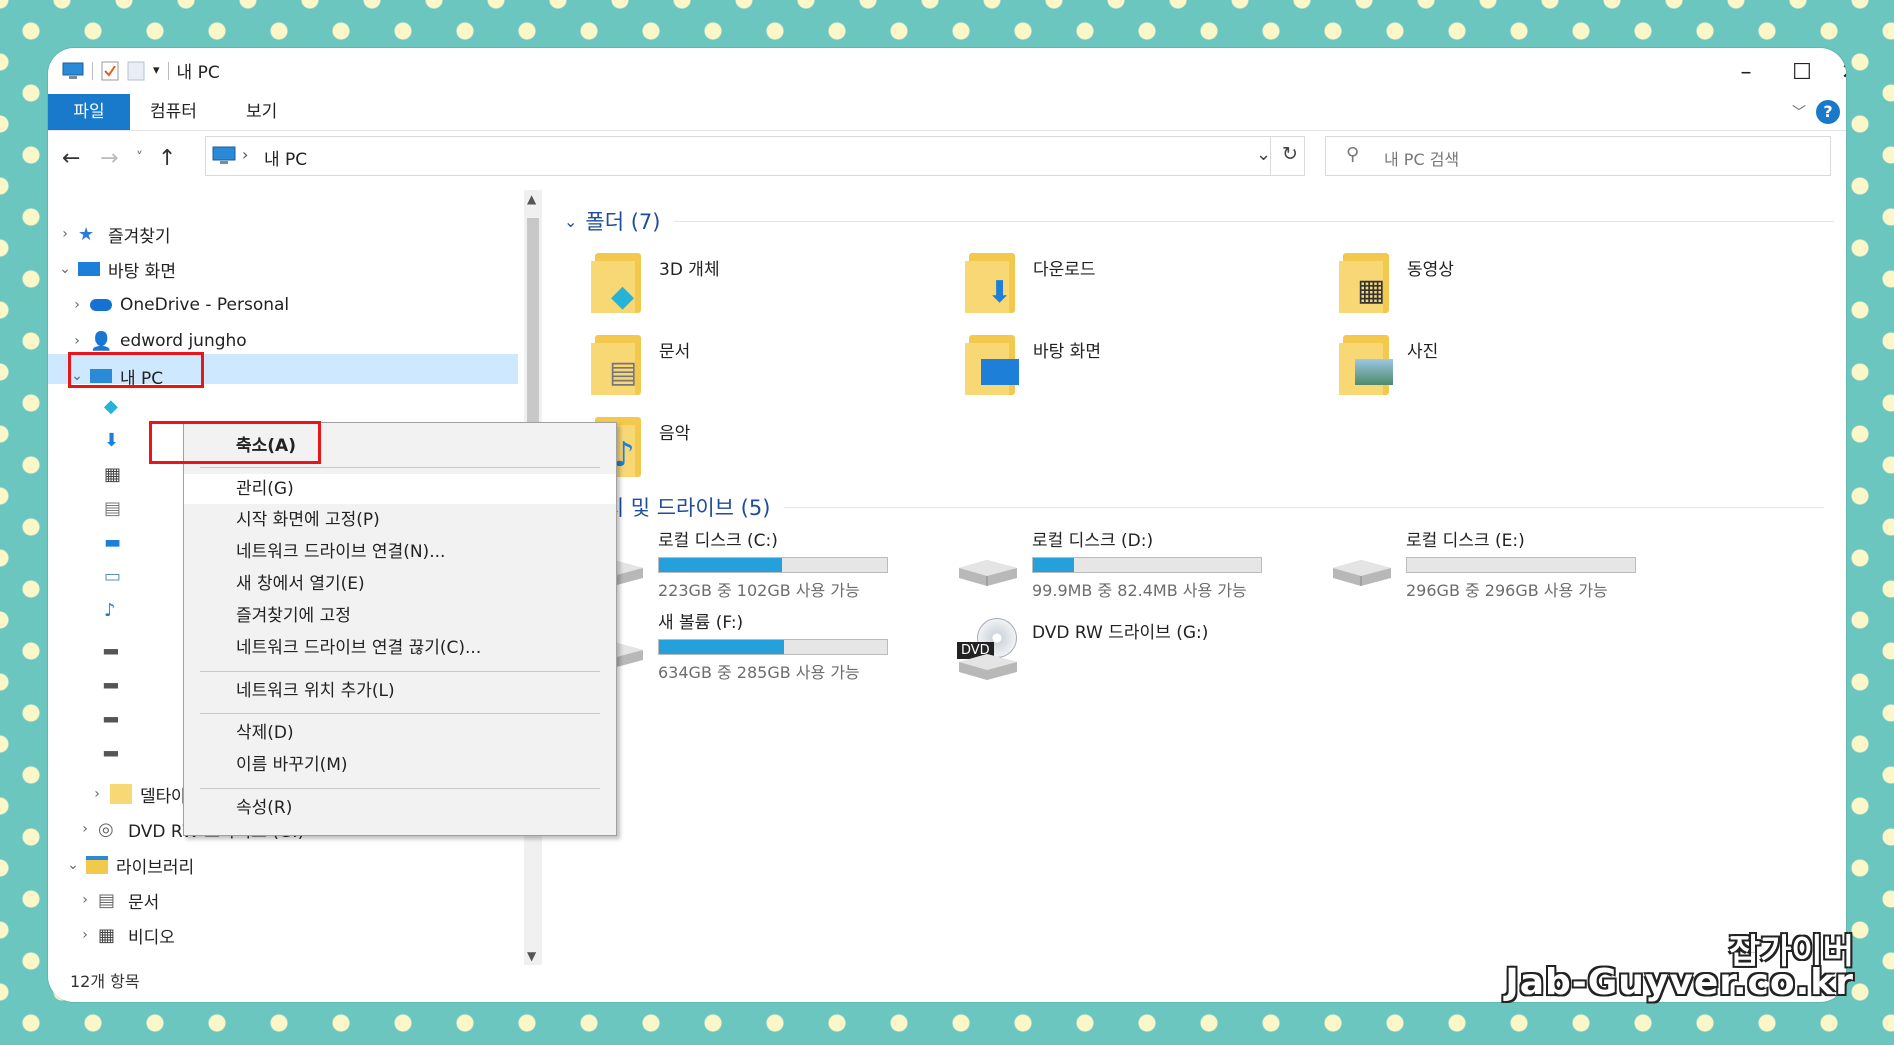 This screenshot has height=1045, width=1894. Describe the element at coordinates (1030, 283) in the screenshot. I see `folder-downloads: ⬇ 다운로드` at that location.